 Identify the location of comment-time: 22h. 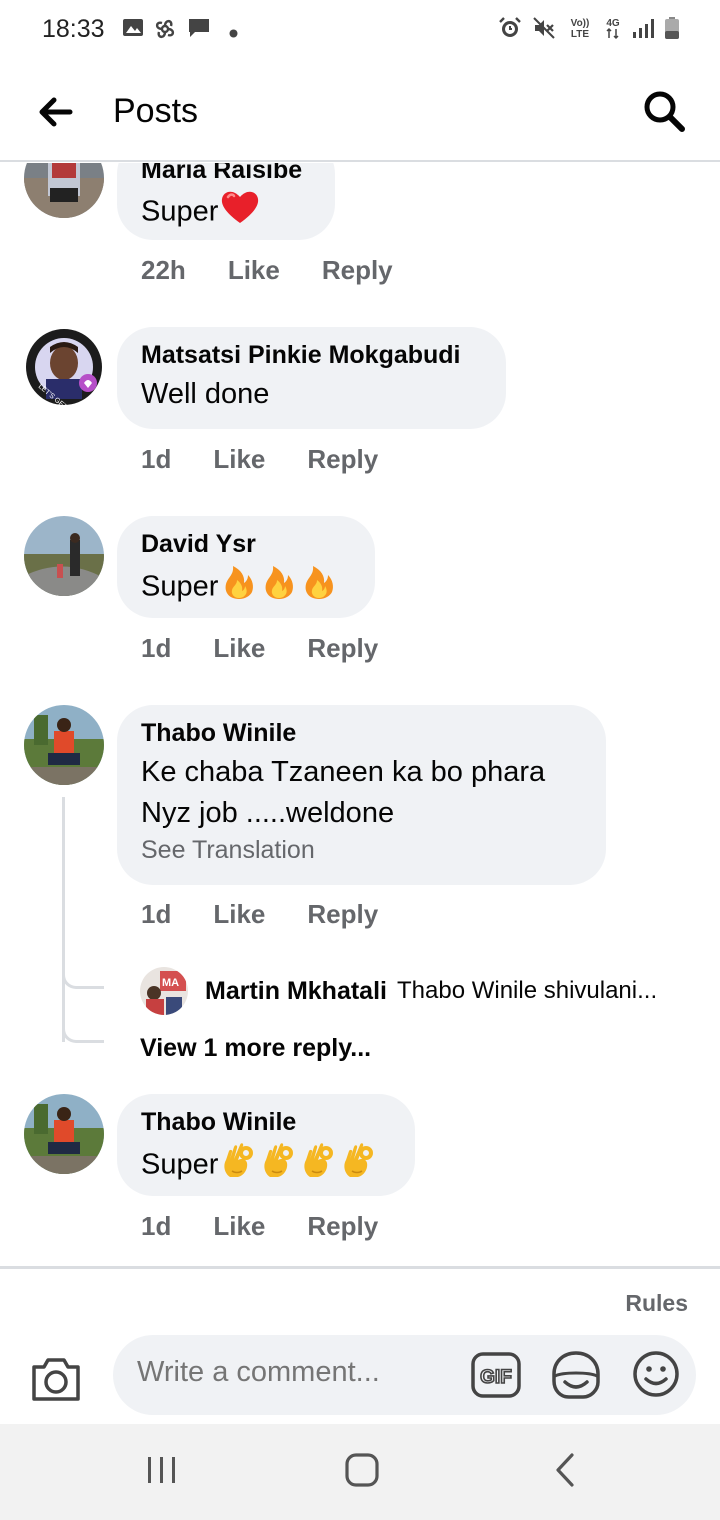
(163, 270).